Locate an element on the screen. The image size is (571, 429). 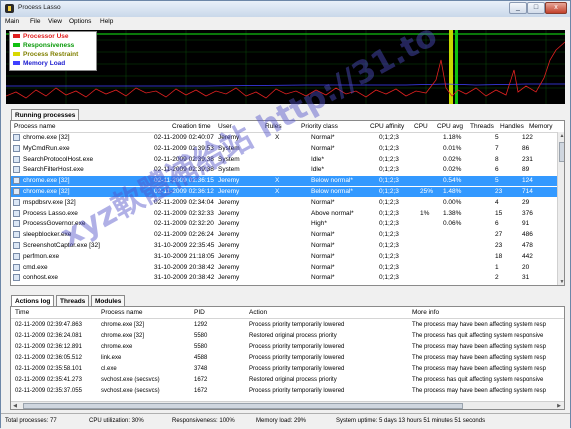
log-cell: 02-11-2009 02:39:47.863 is located at coordinates (48, 325).